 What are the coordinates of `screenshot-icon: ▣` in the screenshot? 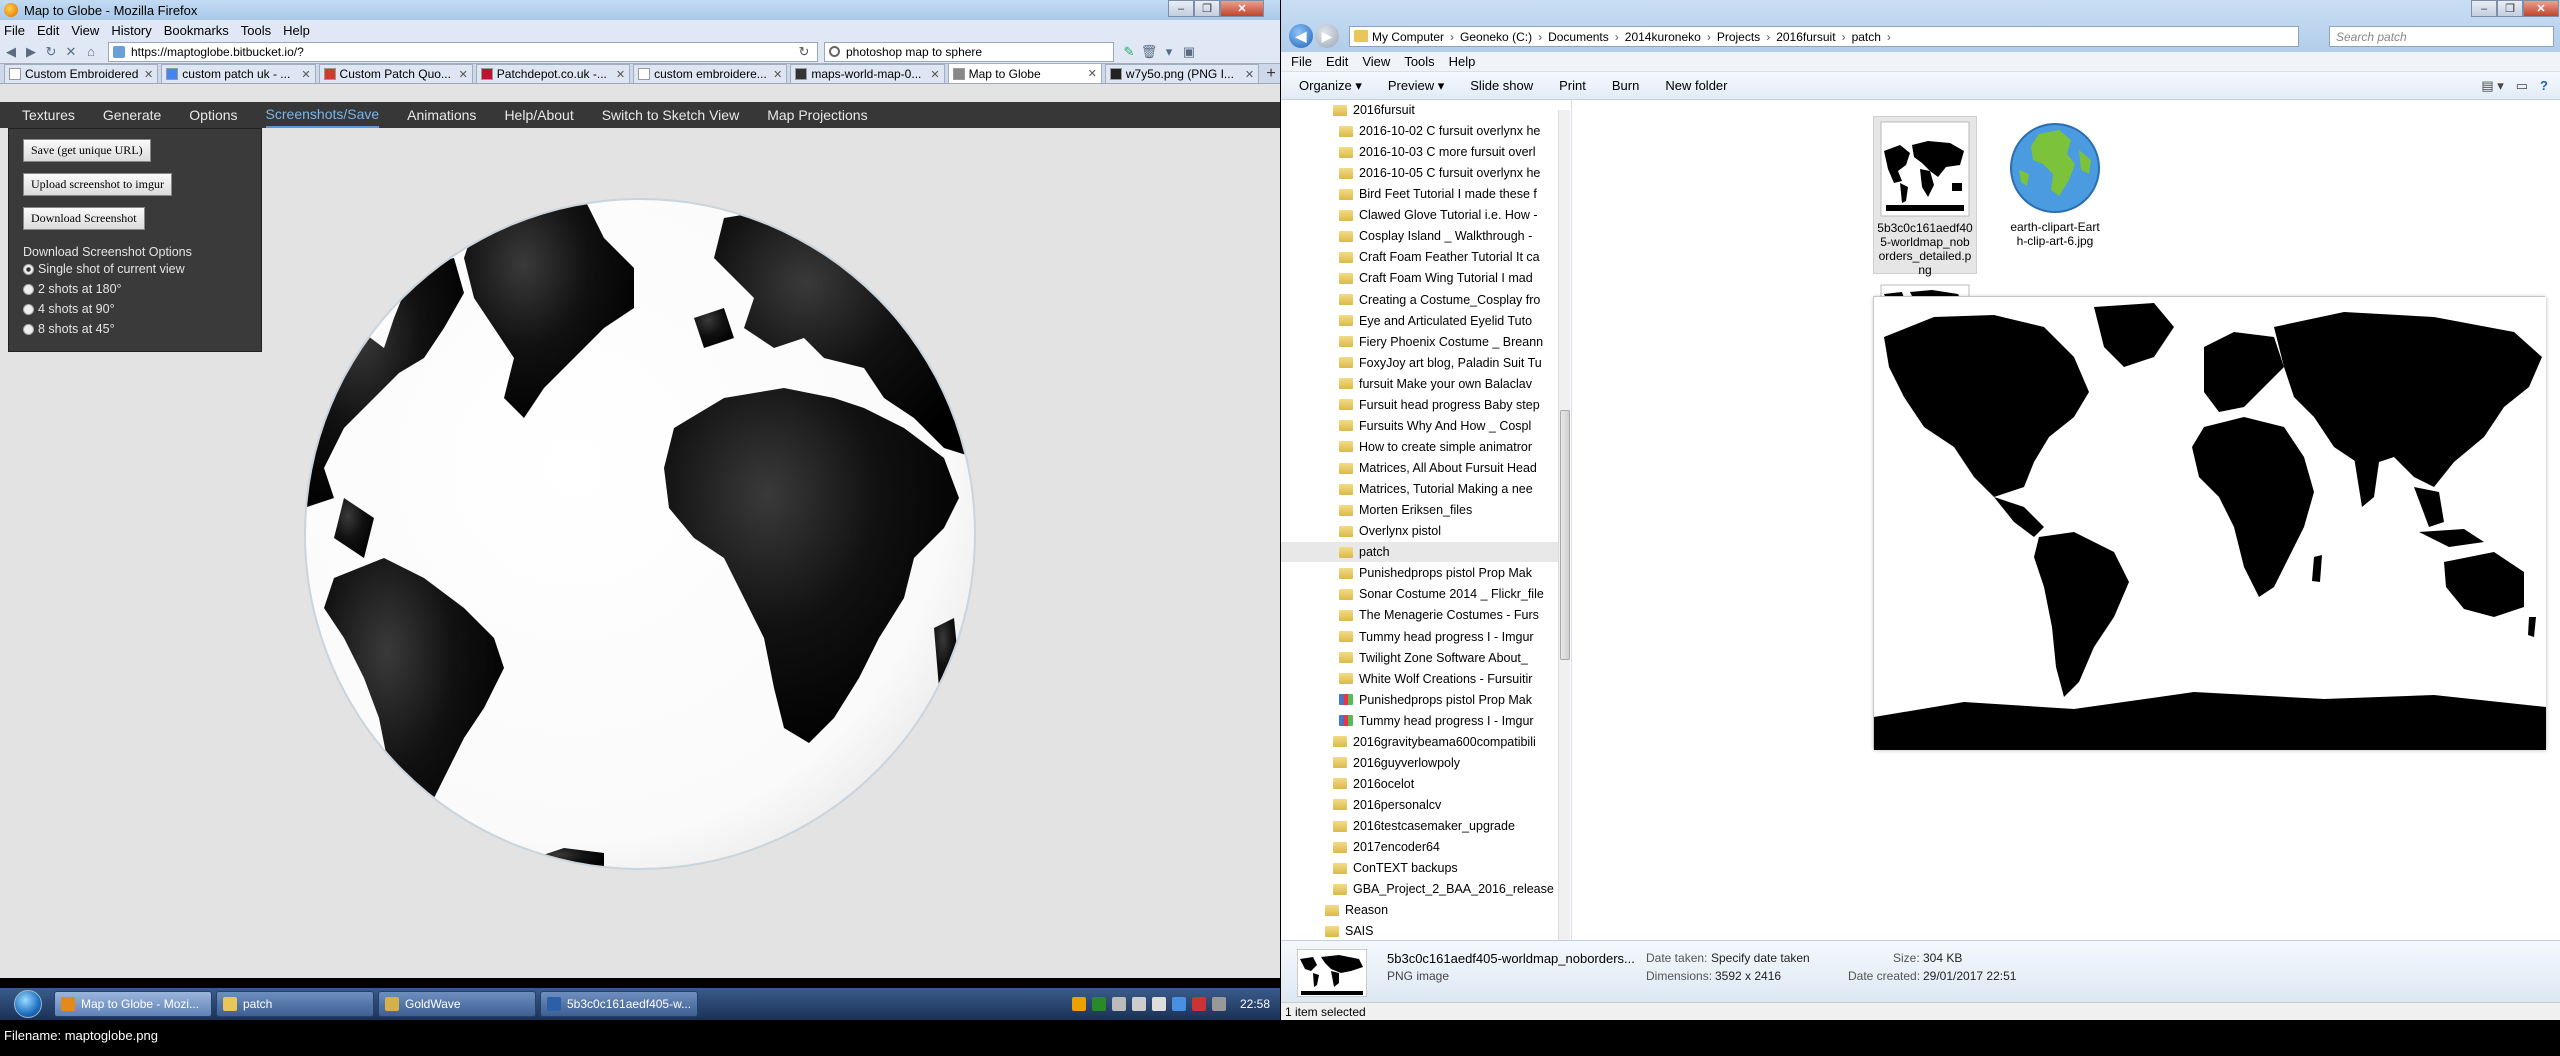 It's located at (1189, 51).